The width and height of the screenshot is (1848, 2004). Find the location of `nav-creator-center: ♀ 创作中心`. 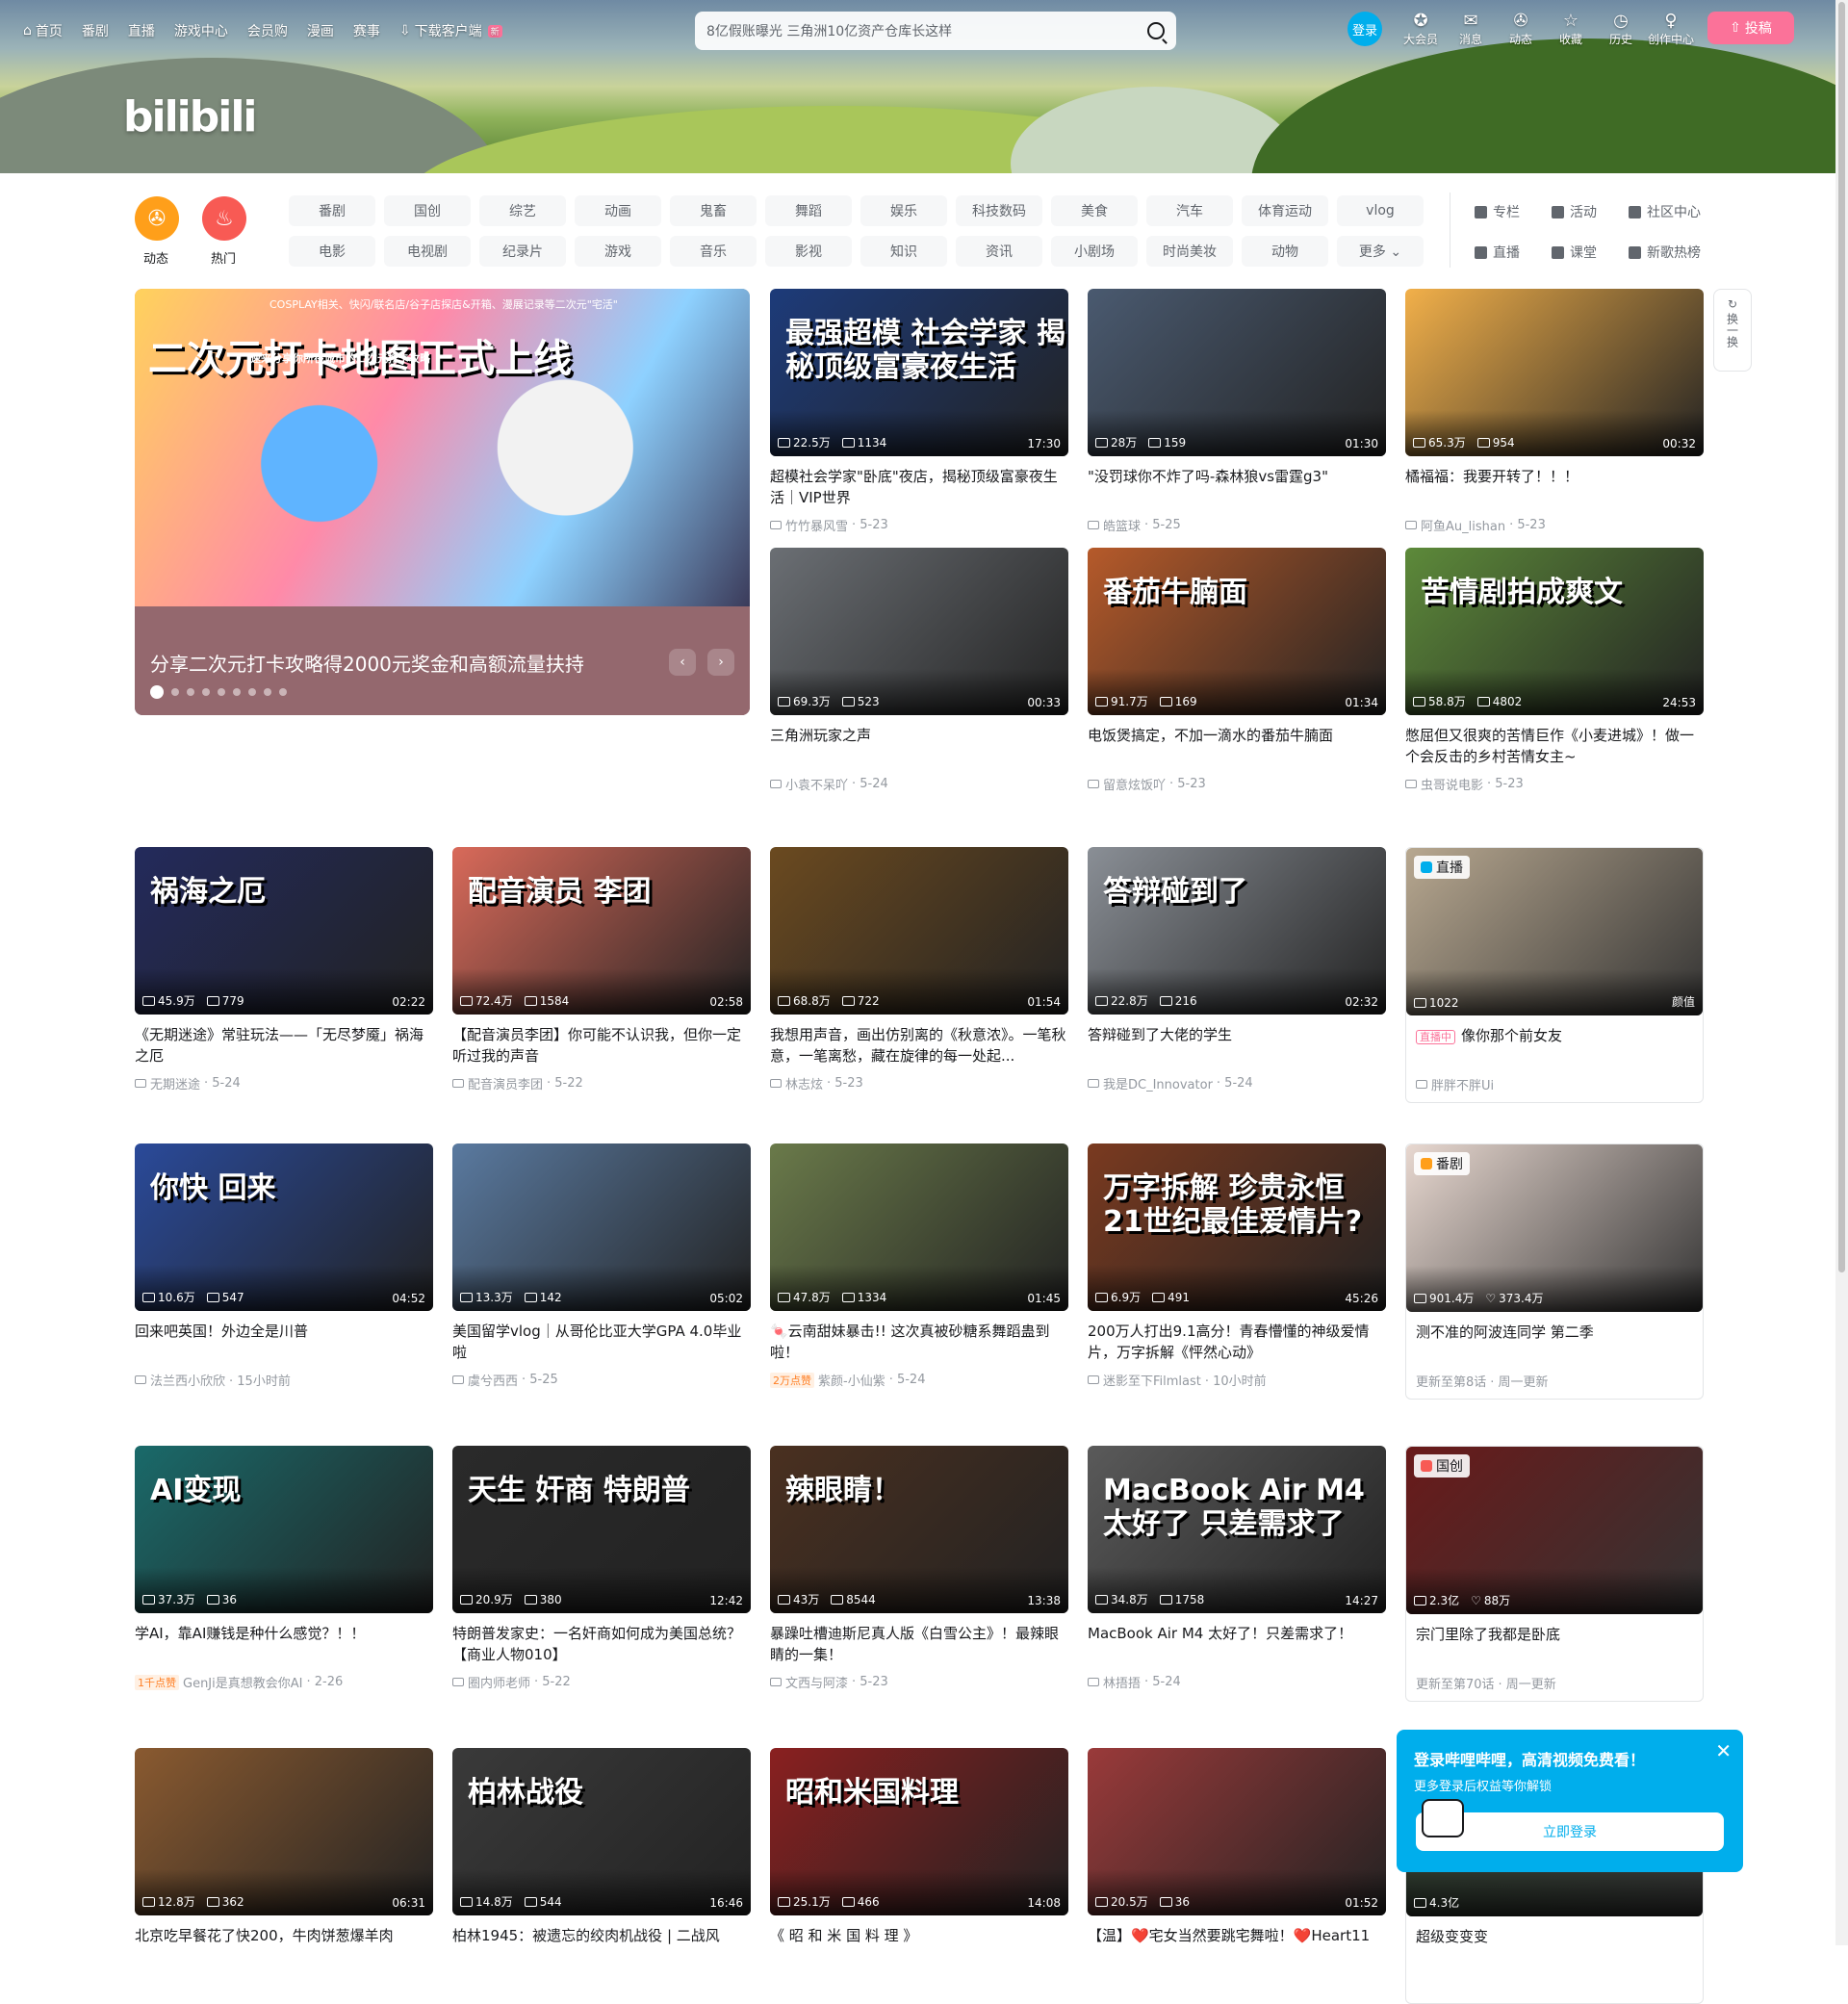

nav-creator-center: ♀ 创作中心 is located at coordinates (1671, 29).